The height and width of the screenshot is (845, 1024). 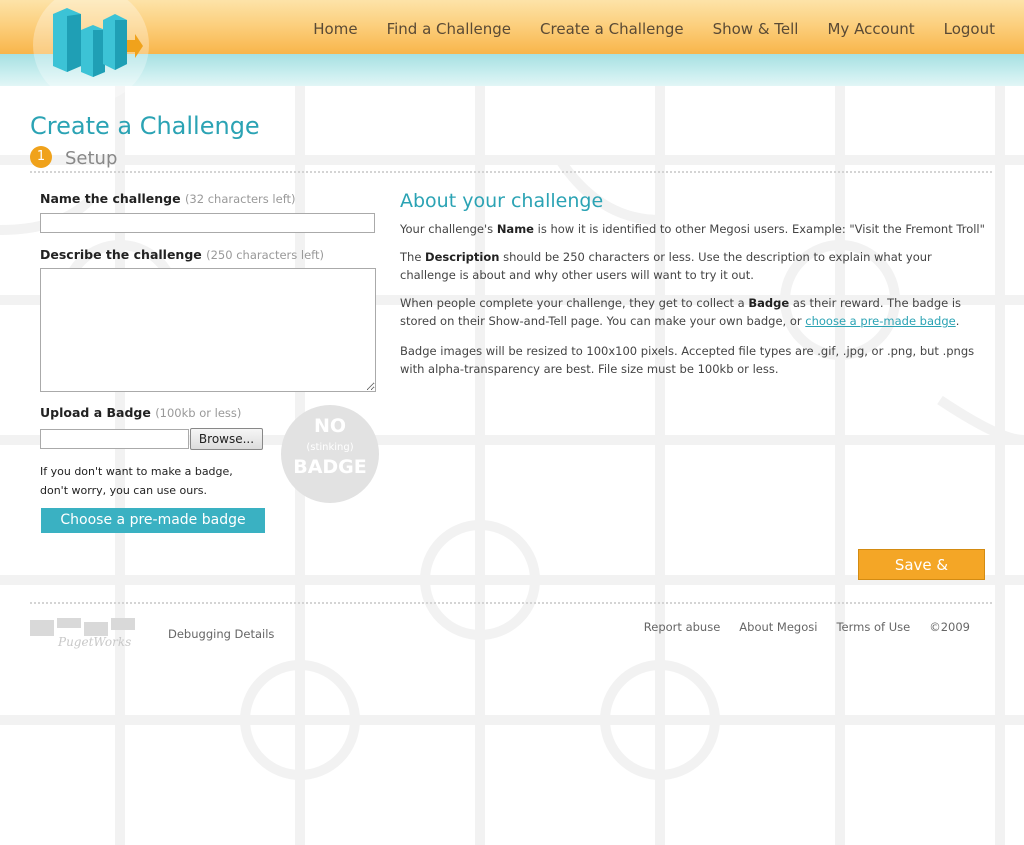 I want to click on upload-label: Upload a Badge (100kb or less), so click(x=140, y=412).